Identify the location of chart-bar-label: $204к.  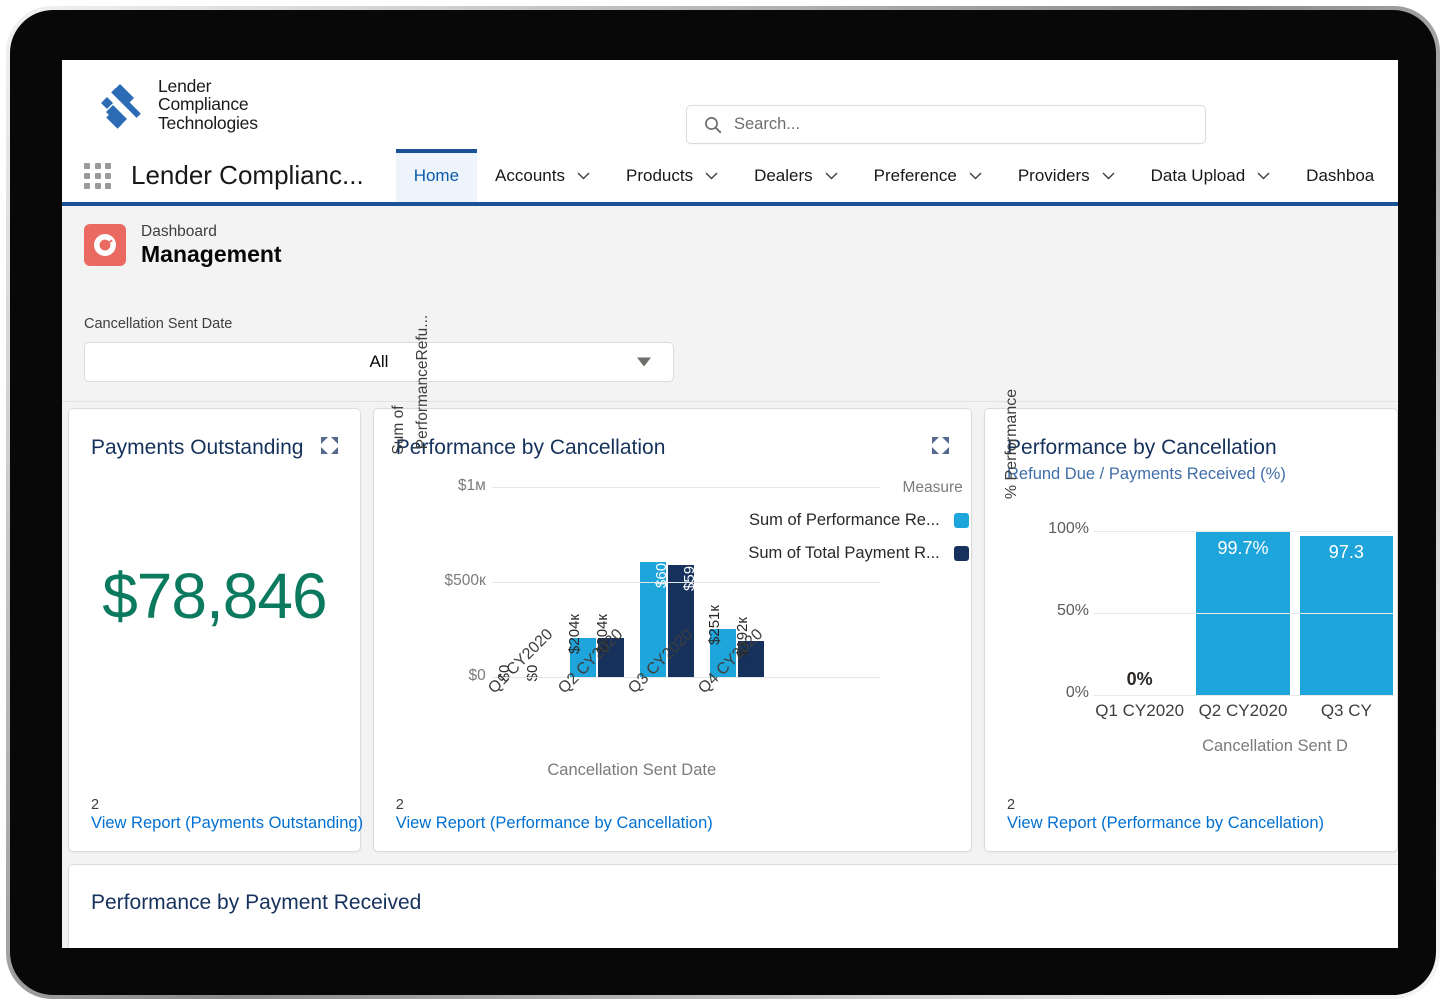
(574, 634).